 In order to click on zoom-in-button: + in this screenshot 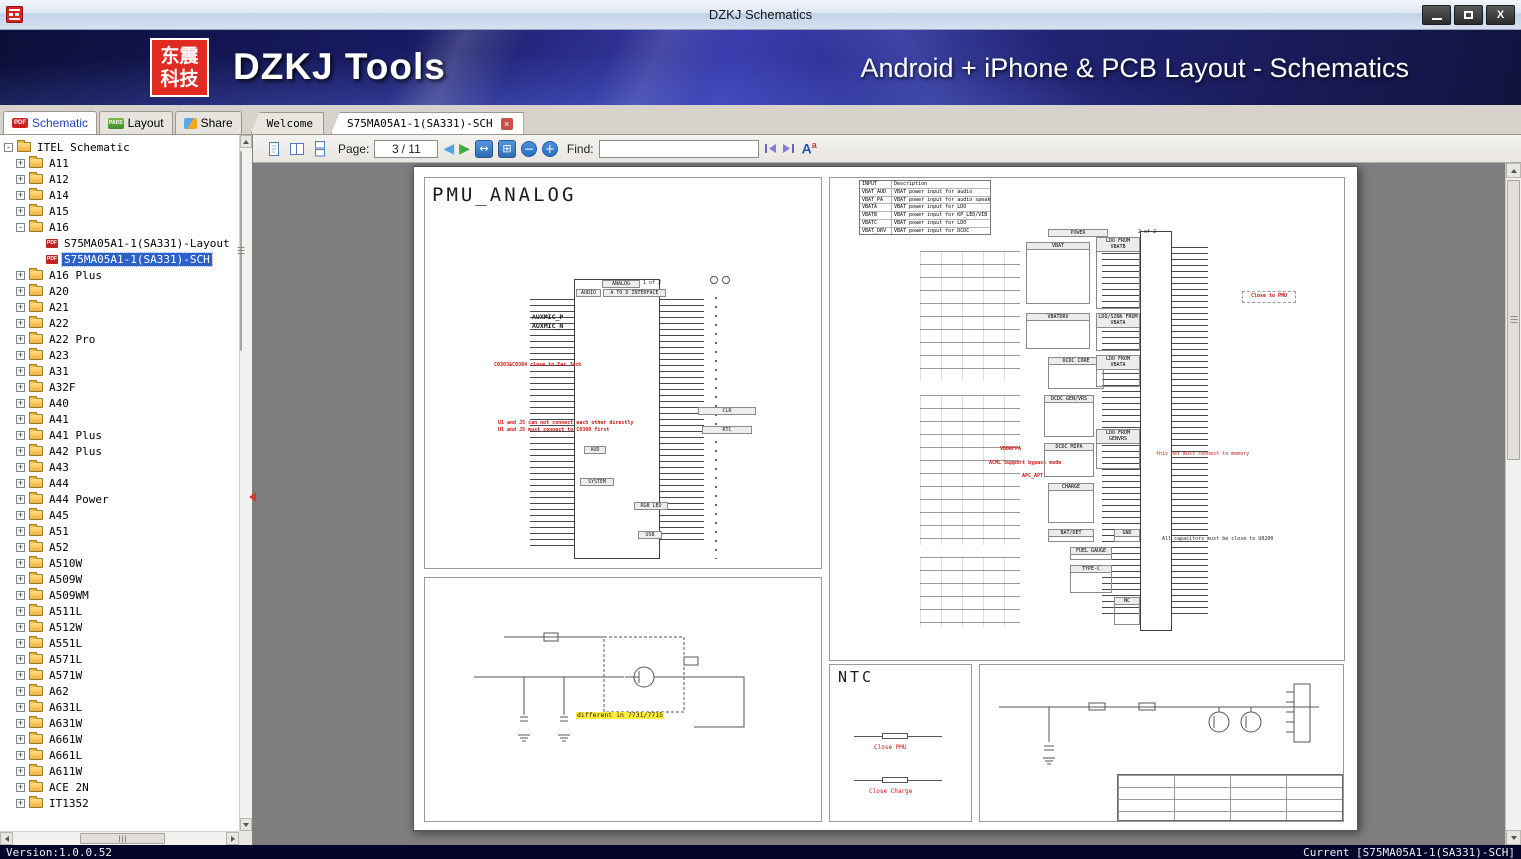, I will do `click(549, 148)`.